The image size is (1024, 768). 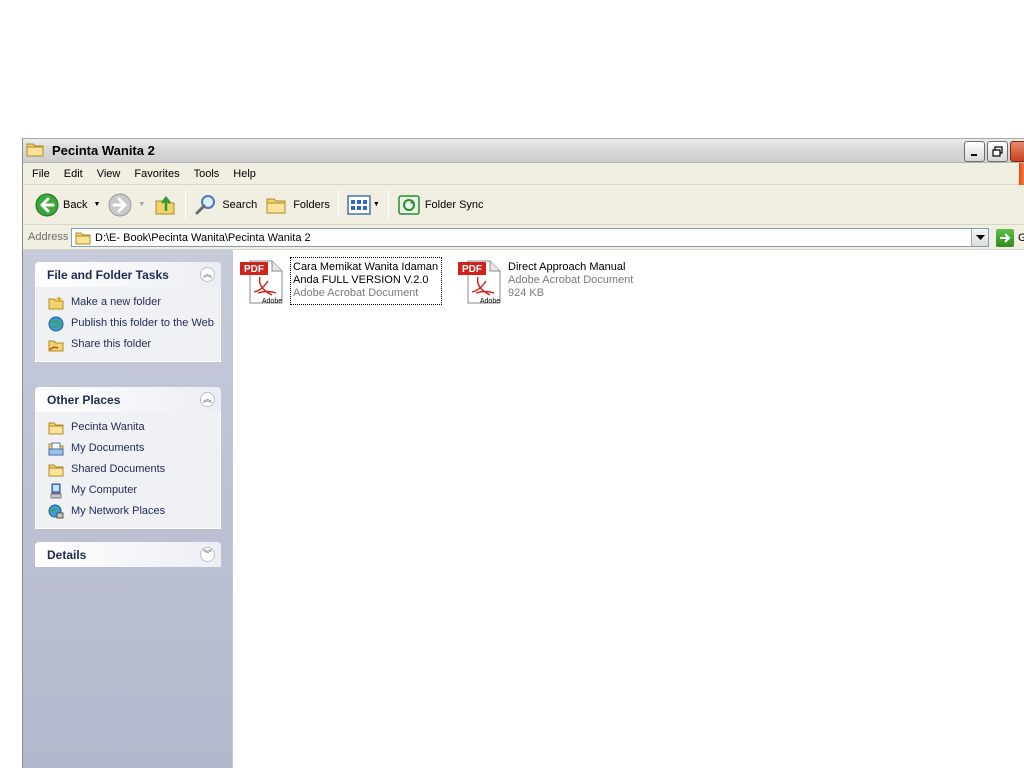 I want to click on place-my-computer: My Computer, so click(x=134, y=491).